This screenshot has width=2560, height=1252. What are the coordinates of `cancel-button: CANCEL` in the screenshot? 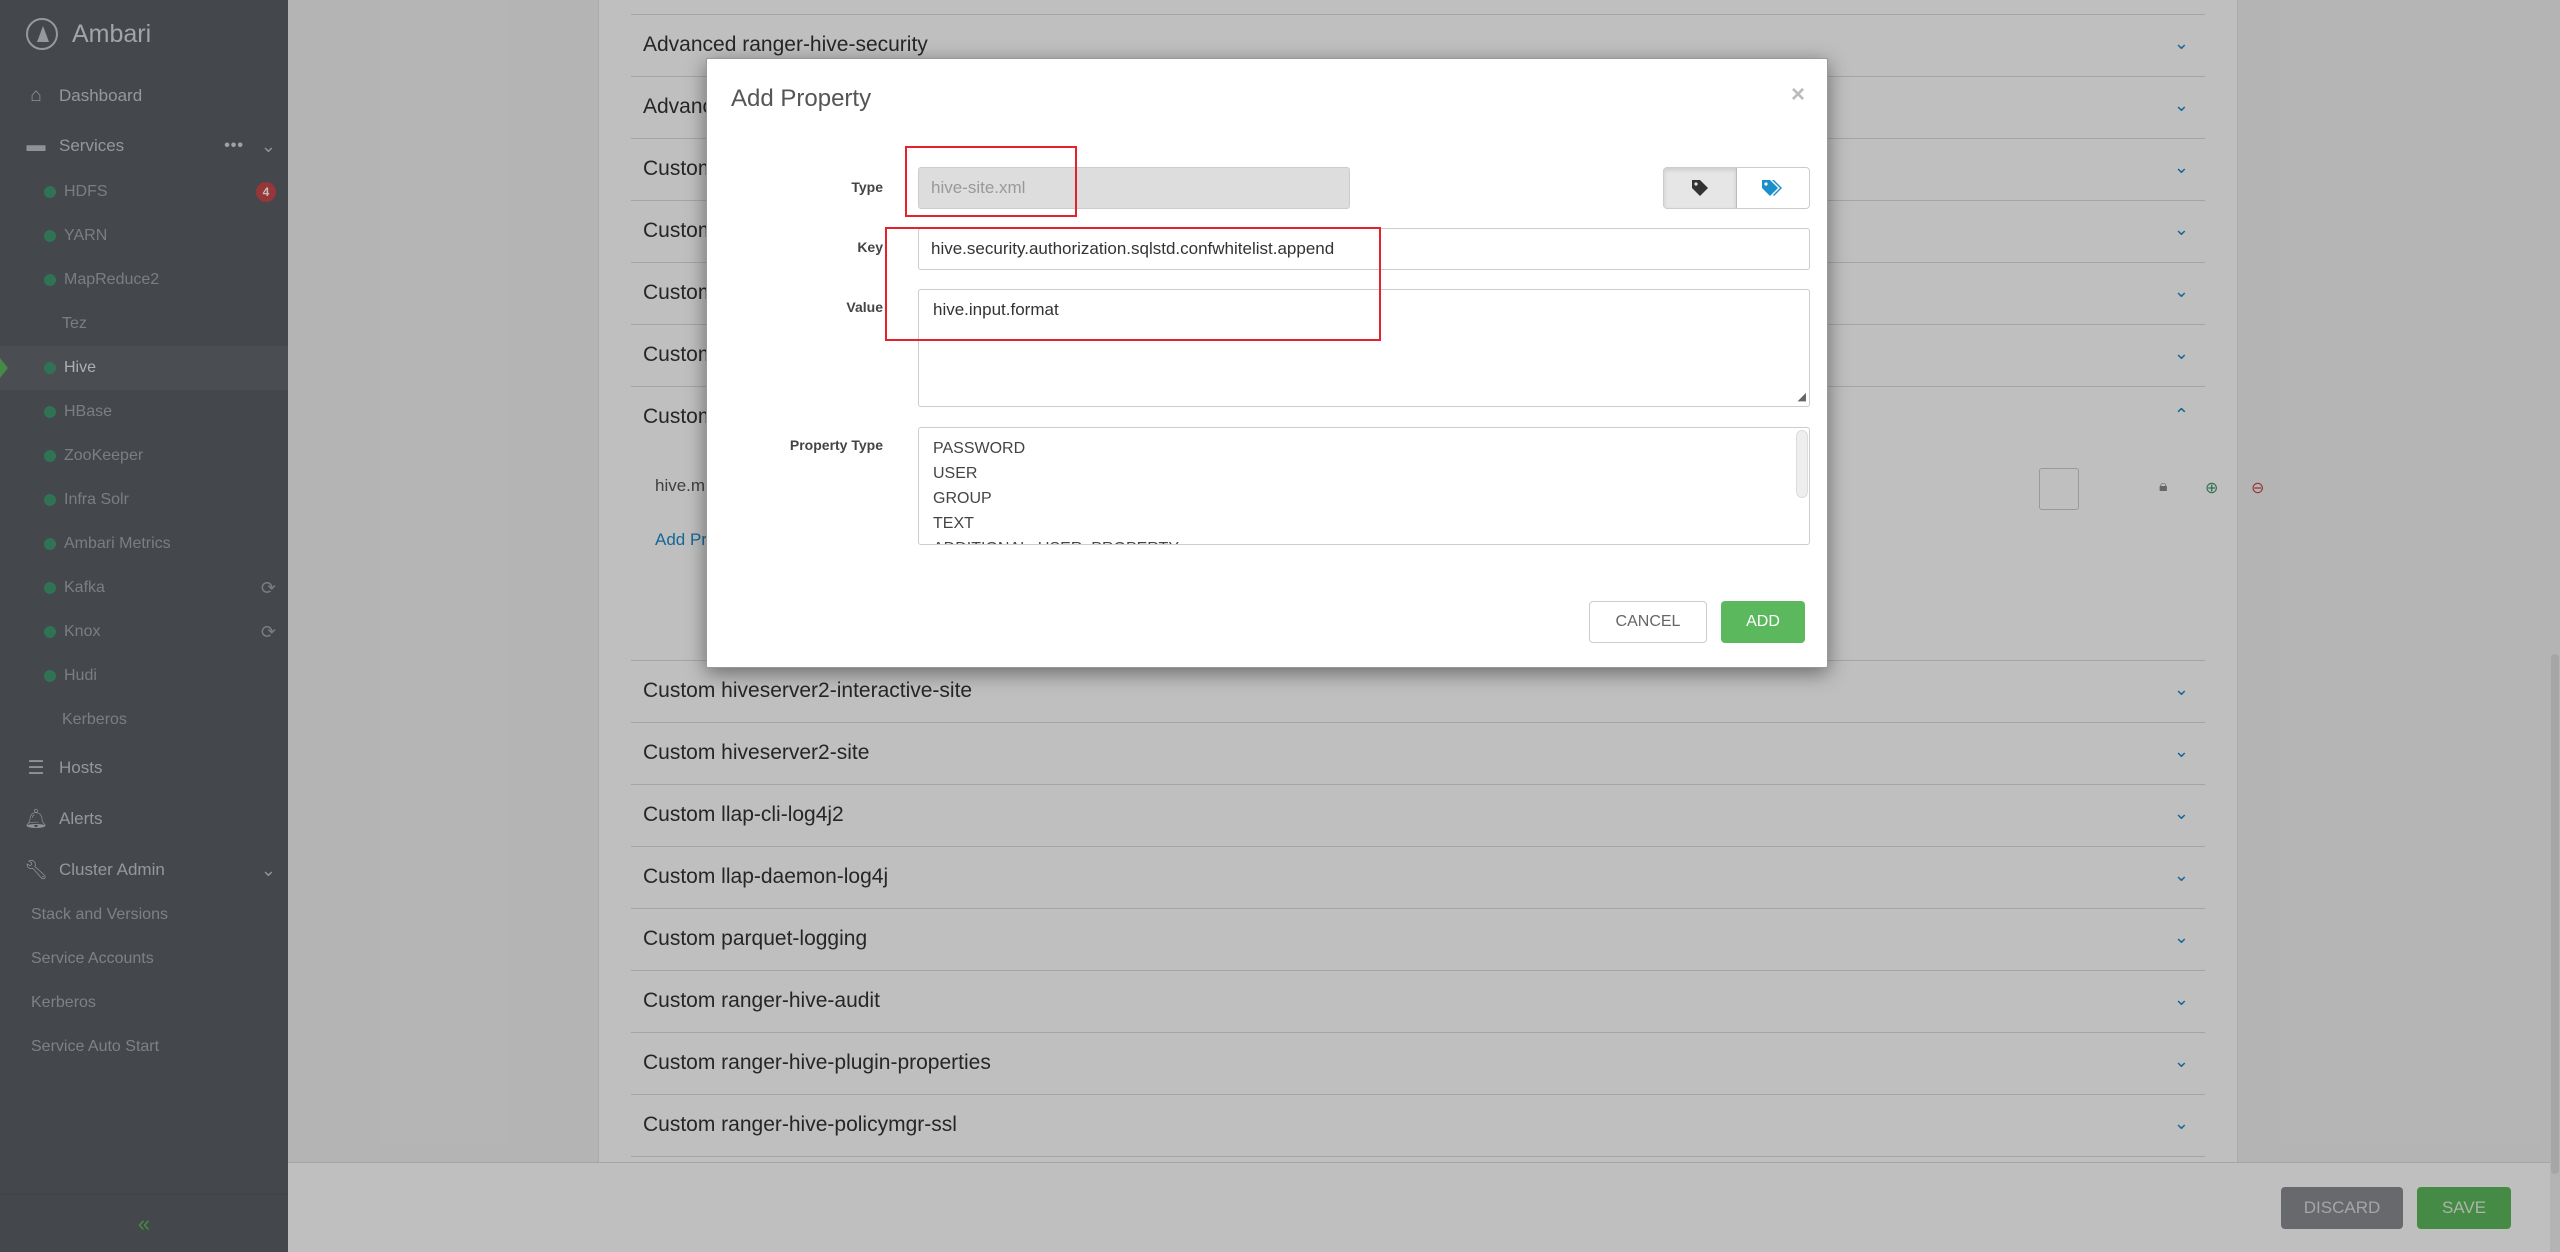 It's located at (1648, 622).